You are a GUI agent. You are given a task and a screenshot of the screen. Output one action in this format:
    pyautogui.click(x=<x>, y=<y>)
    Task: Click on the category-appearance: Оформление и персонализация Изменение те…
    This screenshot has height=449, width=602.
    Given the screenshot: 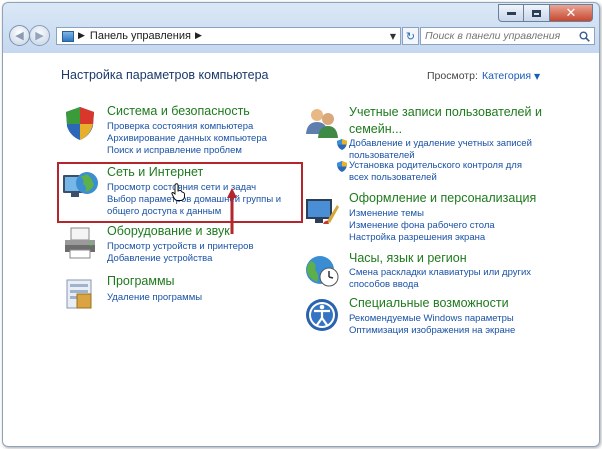 What is the action you would take?
    pyautogui.click(x=425, y=218)
    